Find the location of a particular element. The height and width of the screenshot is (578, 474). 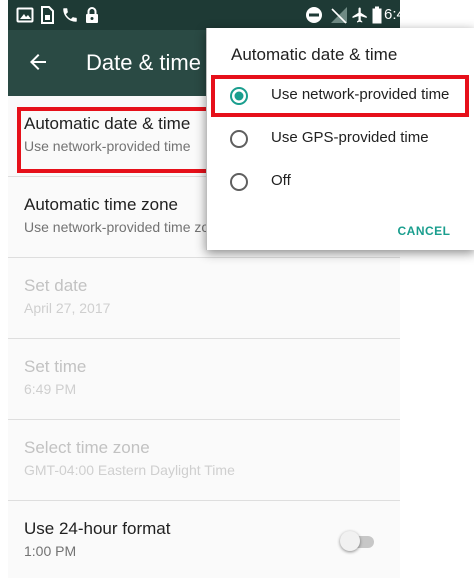

setting-subtitle: April 27, 2017 is located at coordinates (67, 308).